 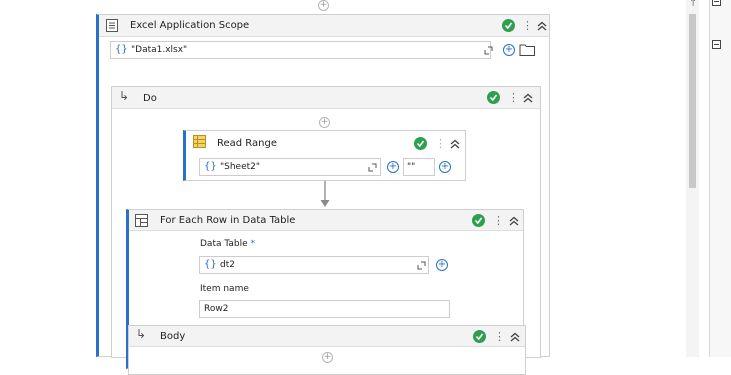 What do you see at coordinates (159, 50) in the screenshot?
I see `workbook-path-value: "Data1.xlsx"` at bounding box center [159, 50].